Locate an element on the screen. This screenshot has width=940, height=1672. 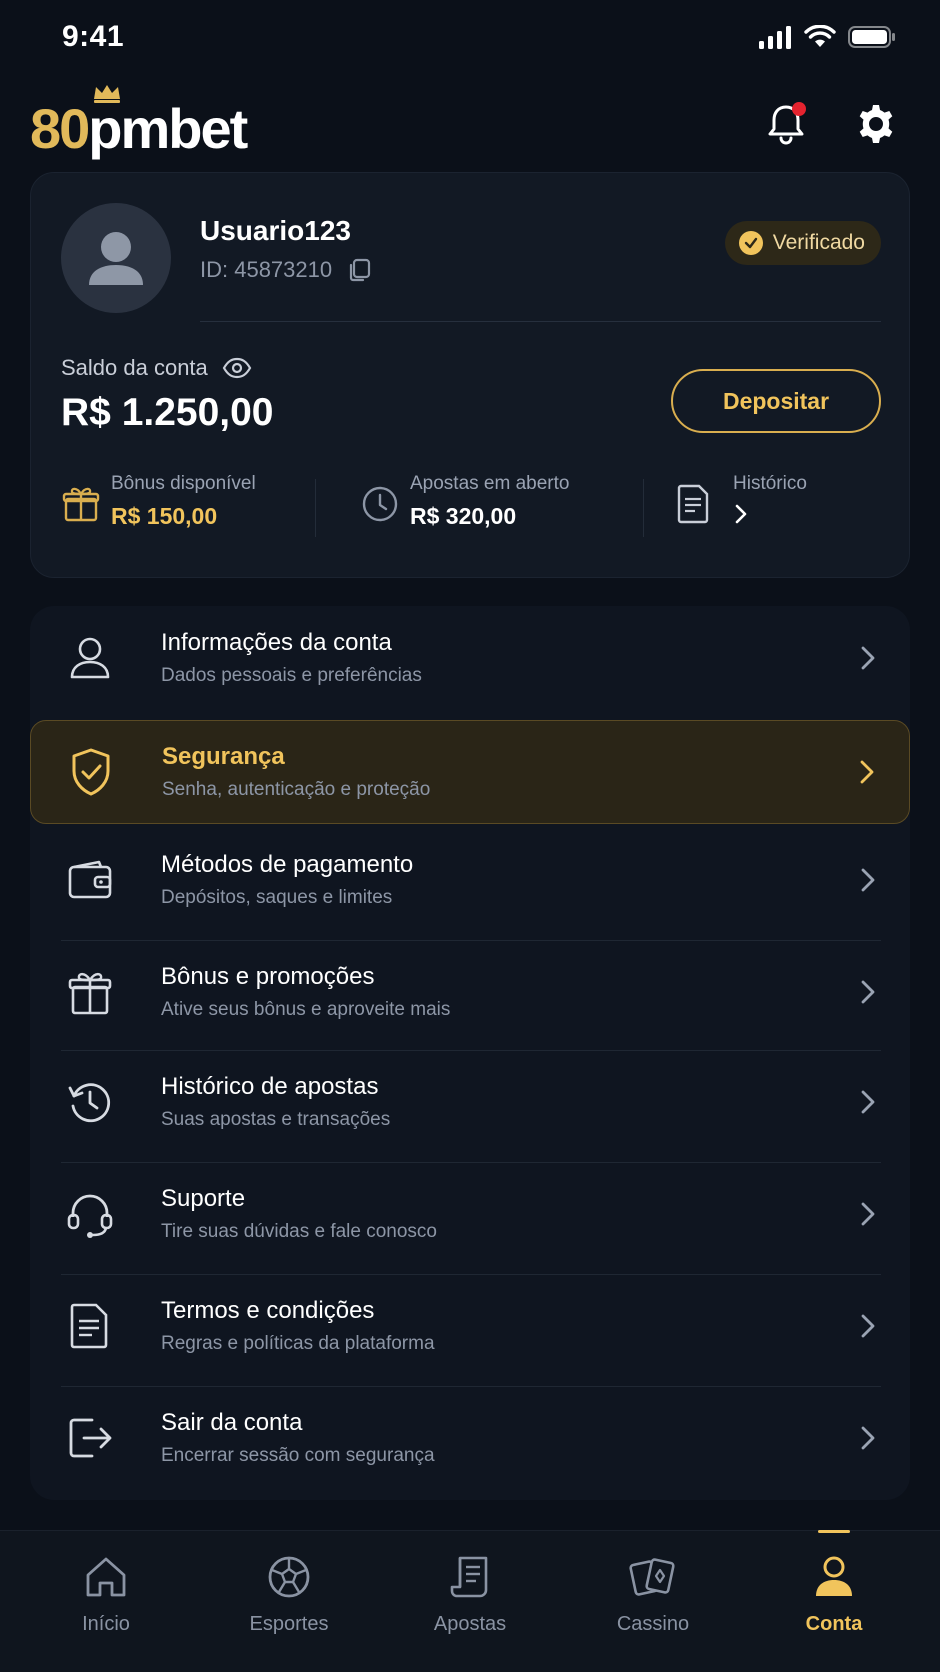
verified-badge: Verificado is located at coordinates (802, 243).